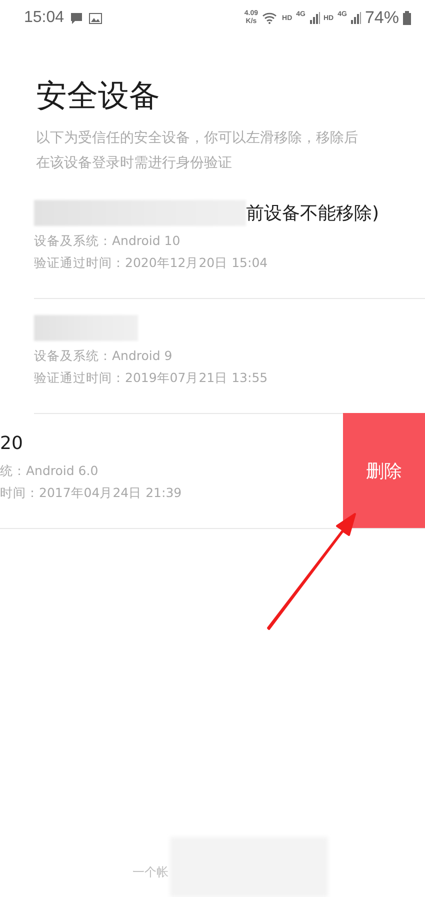 This screenshot has height=897, width=425. I want to click on battery-icon, so click(407, 18).